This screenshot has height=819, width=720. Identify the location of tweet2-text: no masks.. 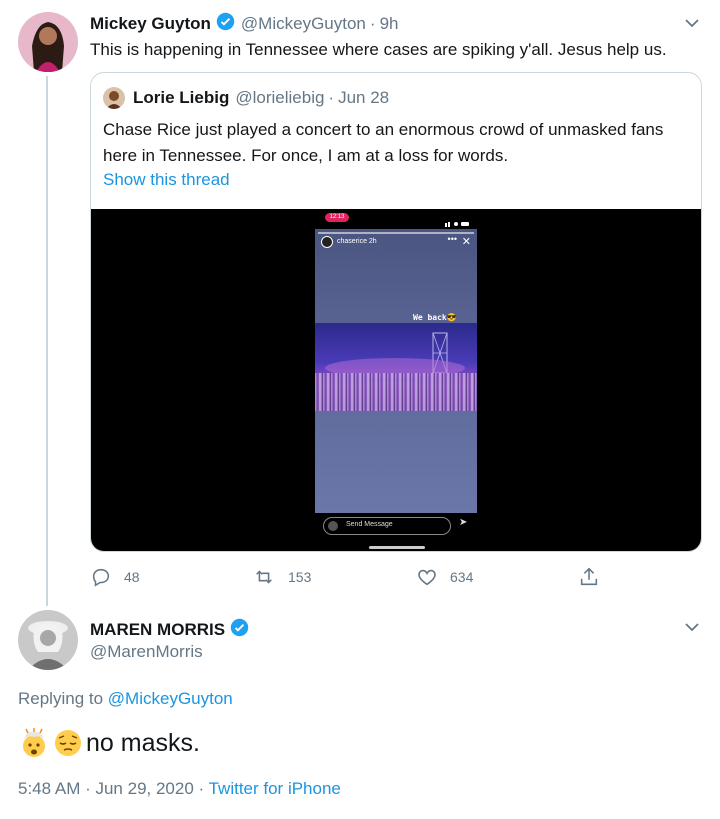
(143, 742).